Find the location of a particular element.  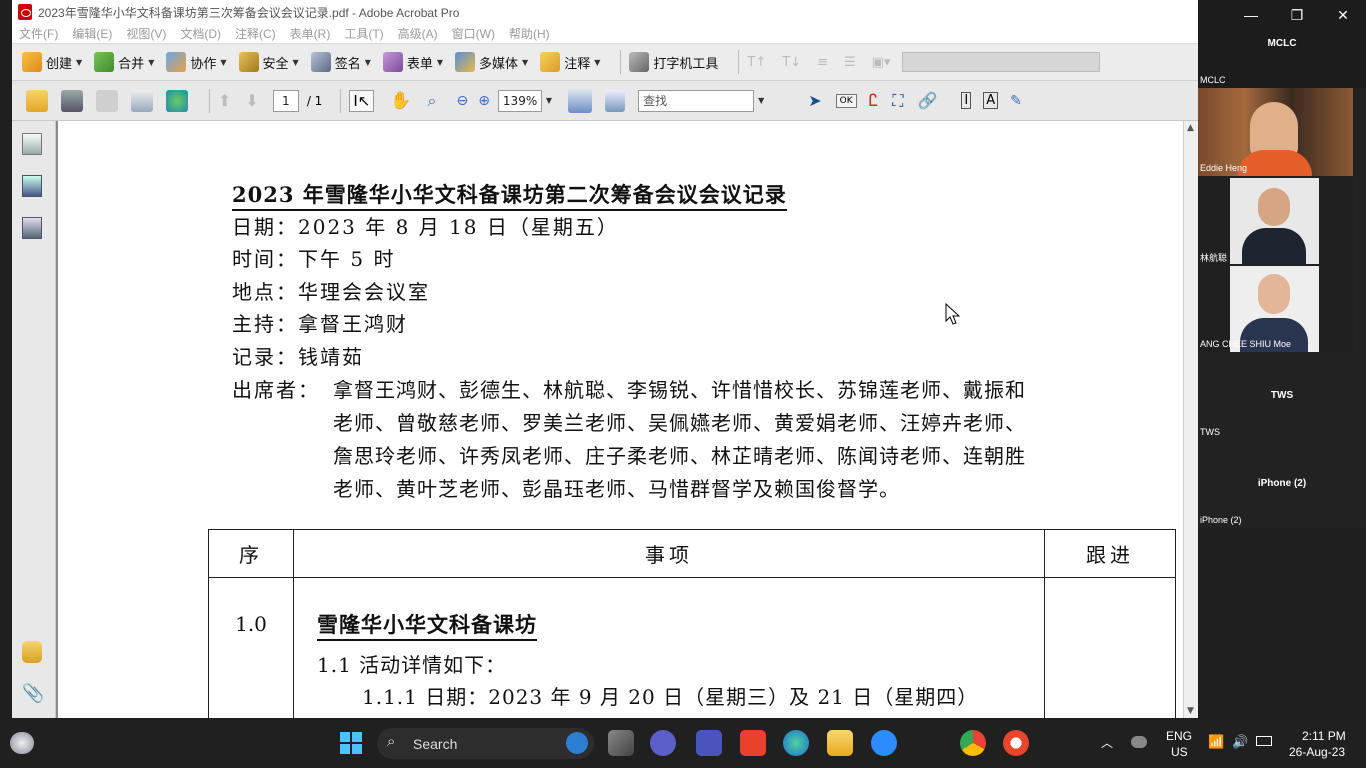

language-region: US is located at coordinates (1179, 752).